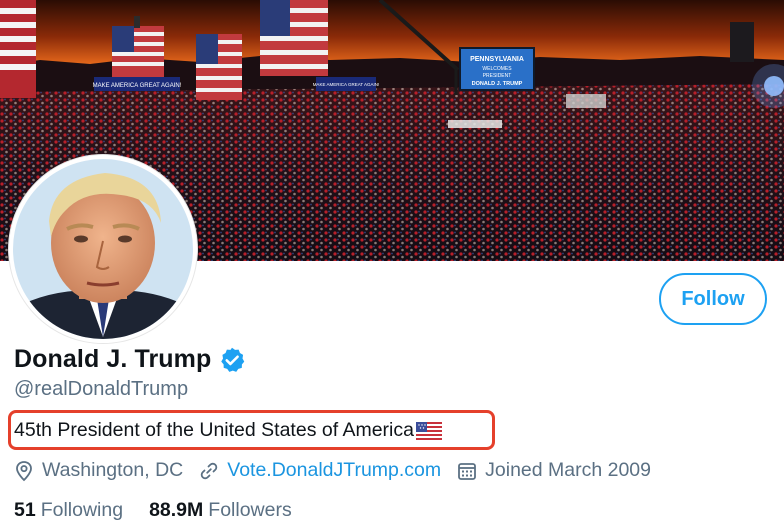  What do you see at coordinates (176, 510) in the screenshot?
I see `followers-count: 88.9M` at bounding box center [176, 510].